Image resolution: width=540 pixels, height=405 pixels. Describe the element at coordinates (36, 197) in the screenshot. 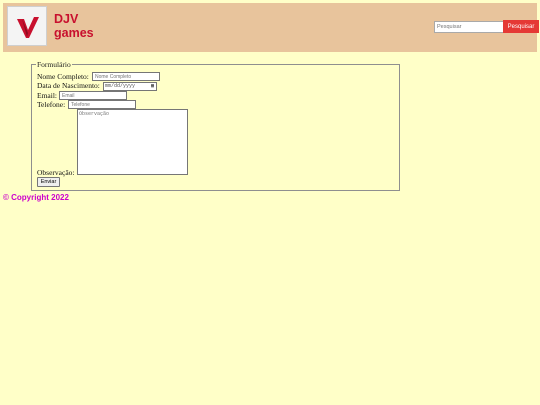

I see `copyright-footer: © Copyright 2022` at that location.